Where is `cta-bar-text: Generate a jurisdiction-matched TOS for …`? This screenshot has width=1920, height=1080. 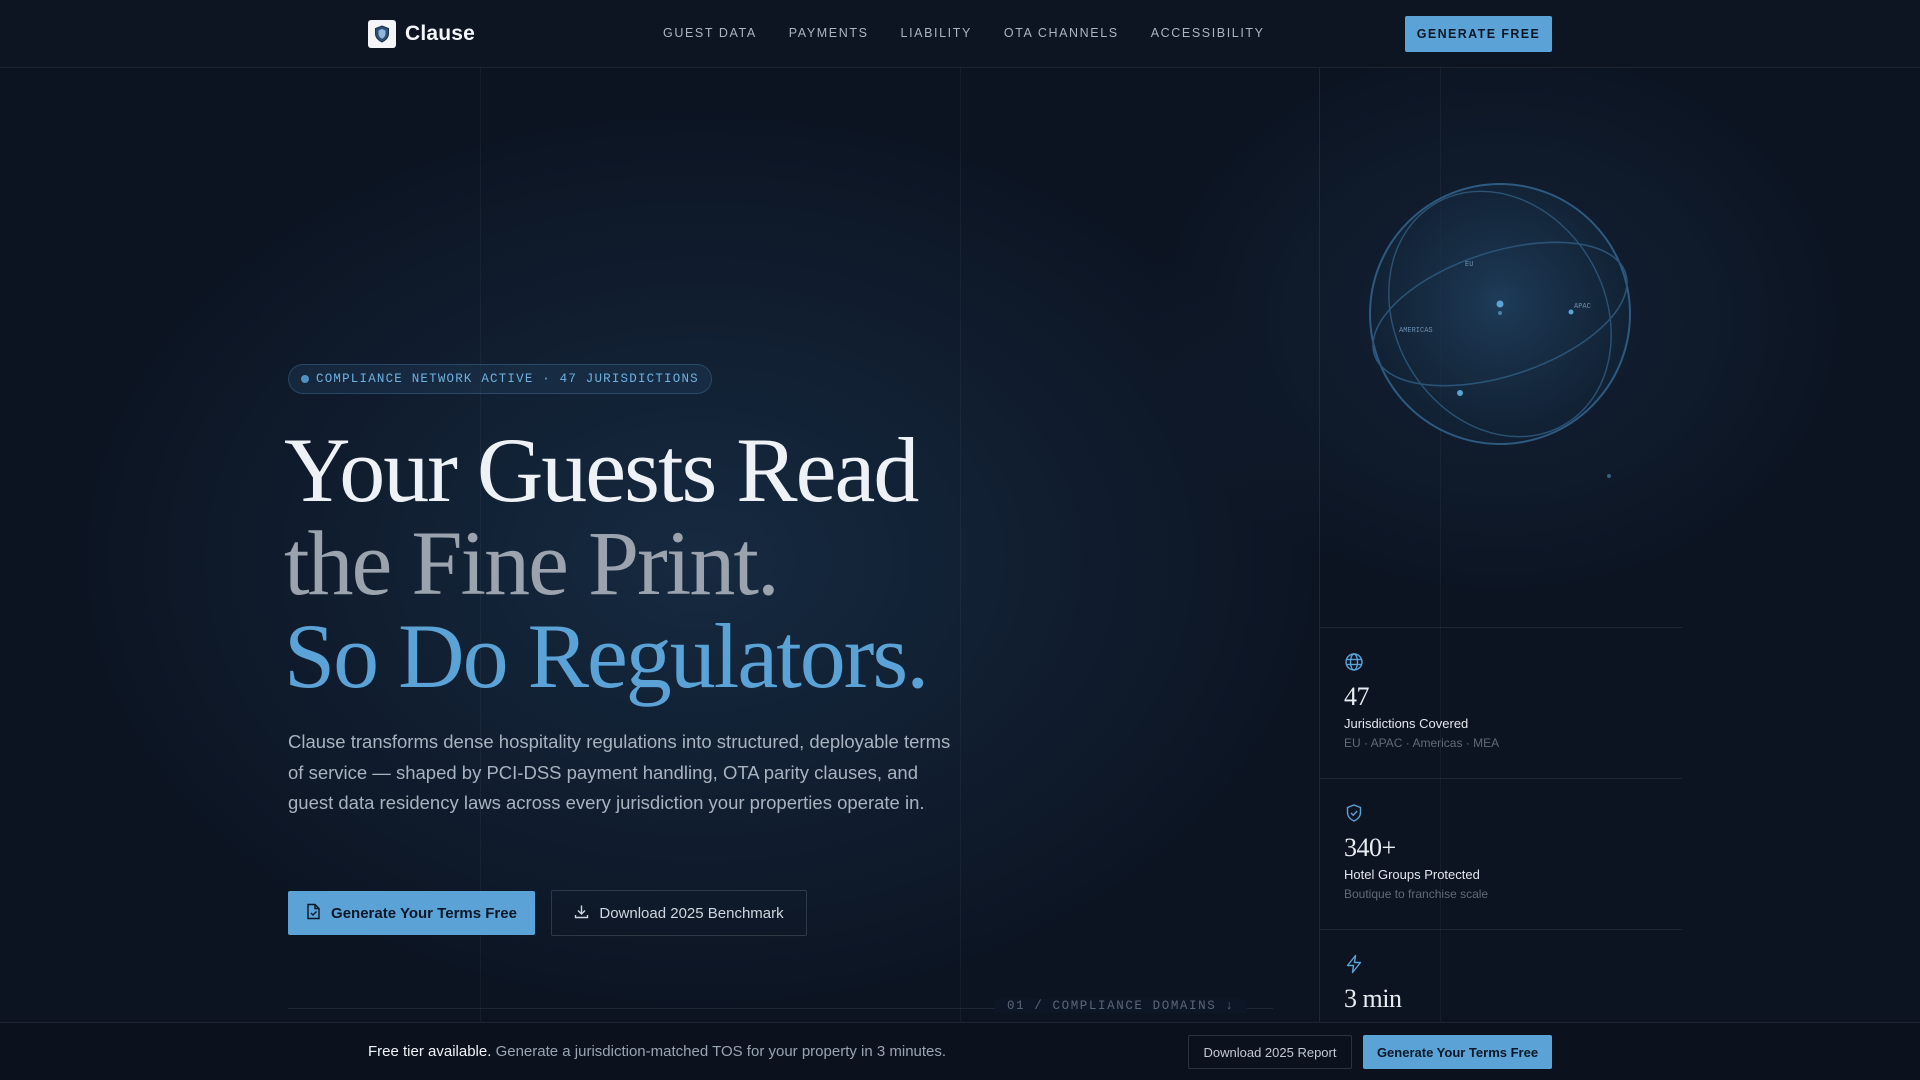
cta-bar-text: Generate a jurisdiction-matched TOS for … is located at coordinates (719, 1051).